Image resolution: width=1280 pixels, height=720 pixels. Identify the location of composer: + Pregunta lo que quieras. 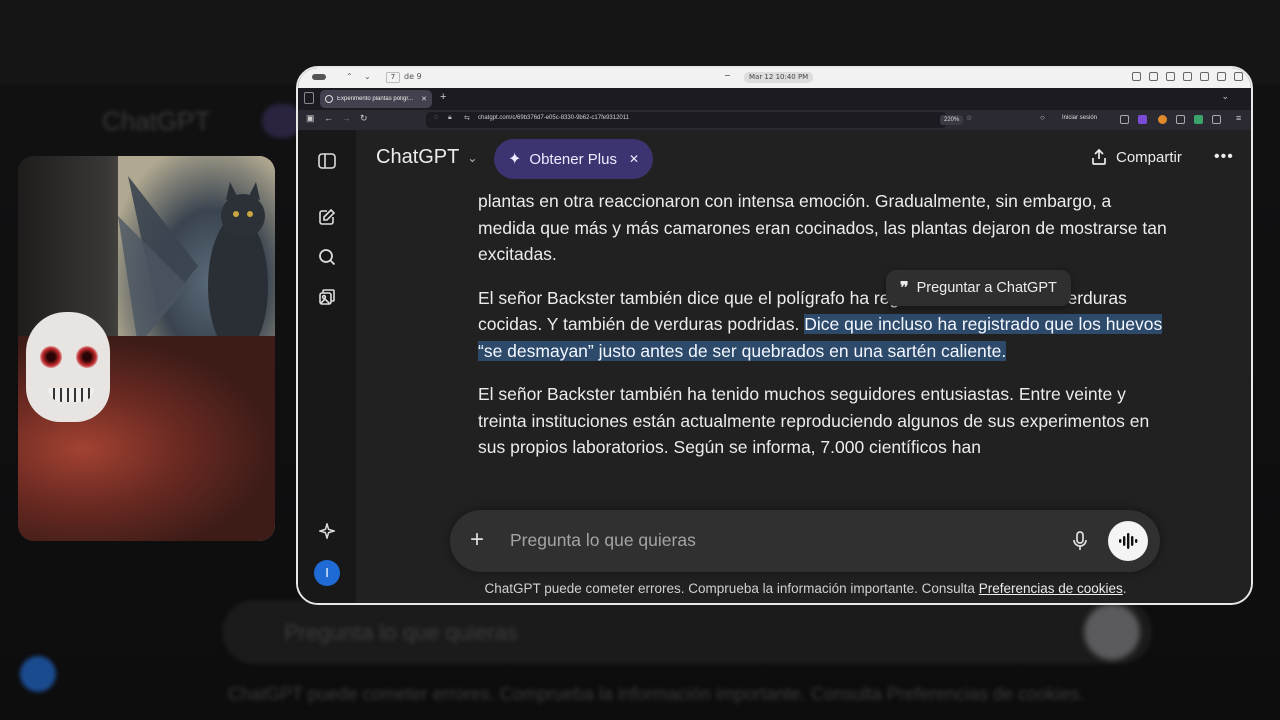
(805, 541).